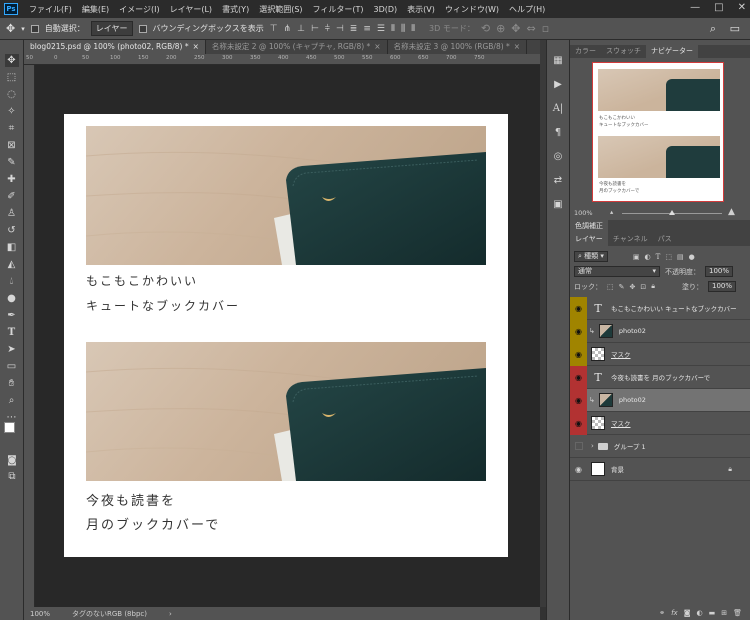 The height and width of the screenshot is (620, 750). Describe the element at coordinates (191, 9) in the screenshot. I see `menu-layer: レイヤー(L)` at that location.